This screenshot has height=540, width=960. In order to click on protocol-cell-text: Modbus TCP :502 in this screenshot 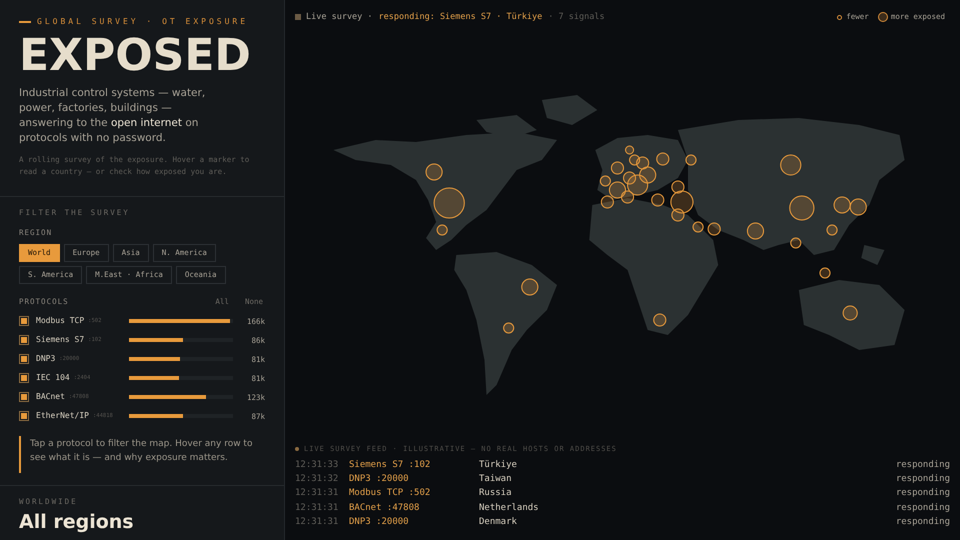, I will do `click(390, 493)`.